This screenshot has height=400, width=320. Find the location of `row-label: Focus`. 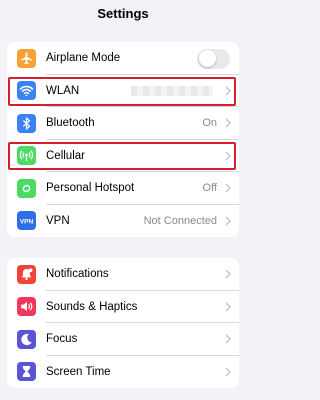

row-label: Focus is located at coordinates (62, 339).